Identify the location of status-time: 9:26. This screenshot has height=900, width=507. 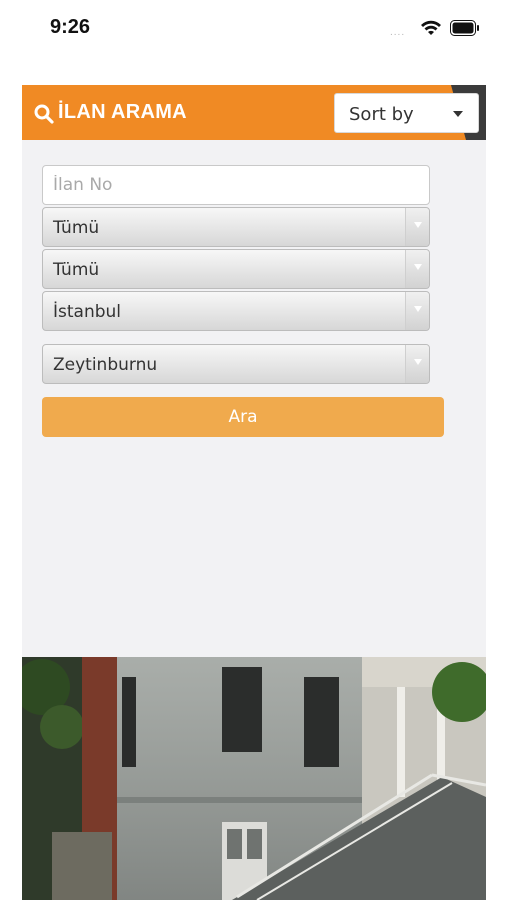
(70, 27).